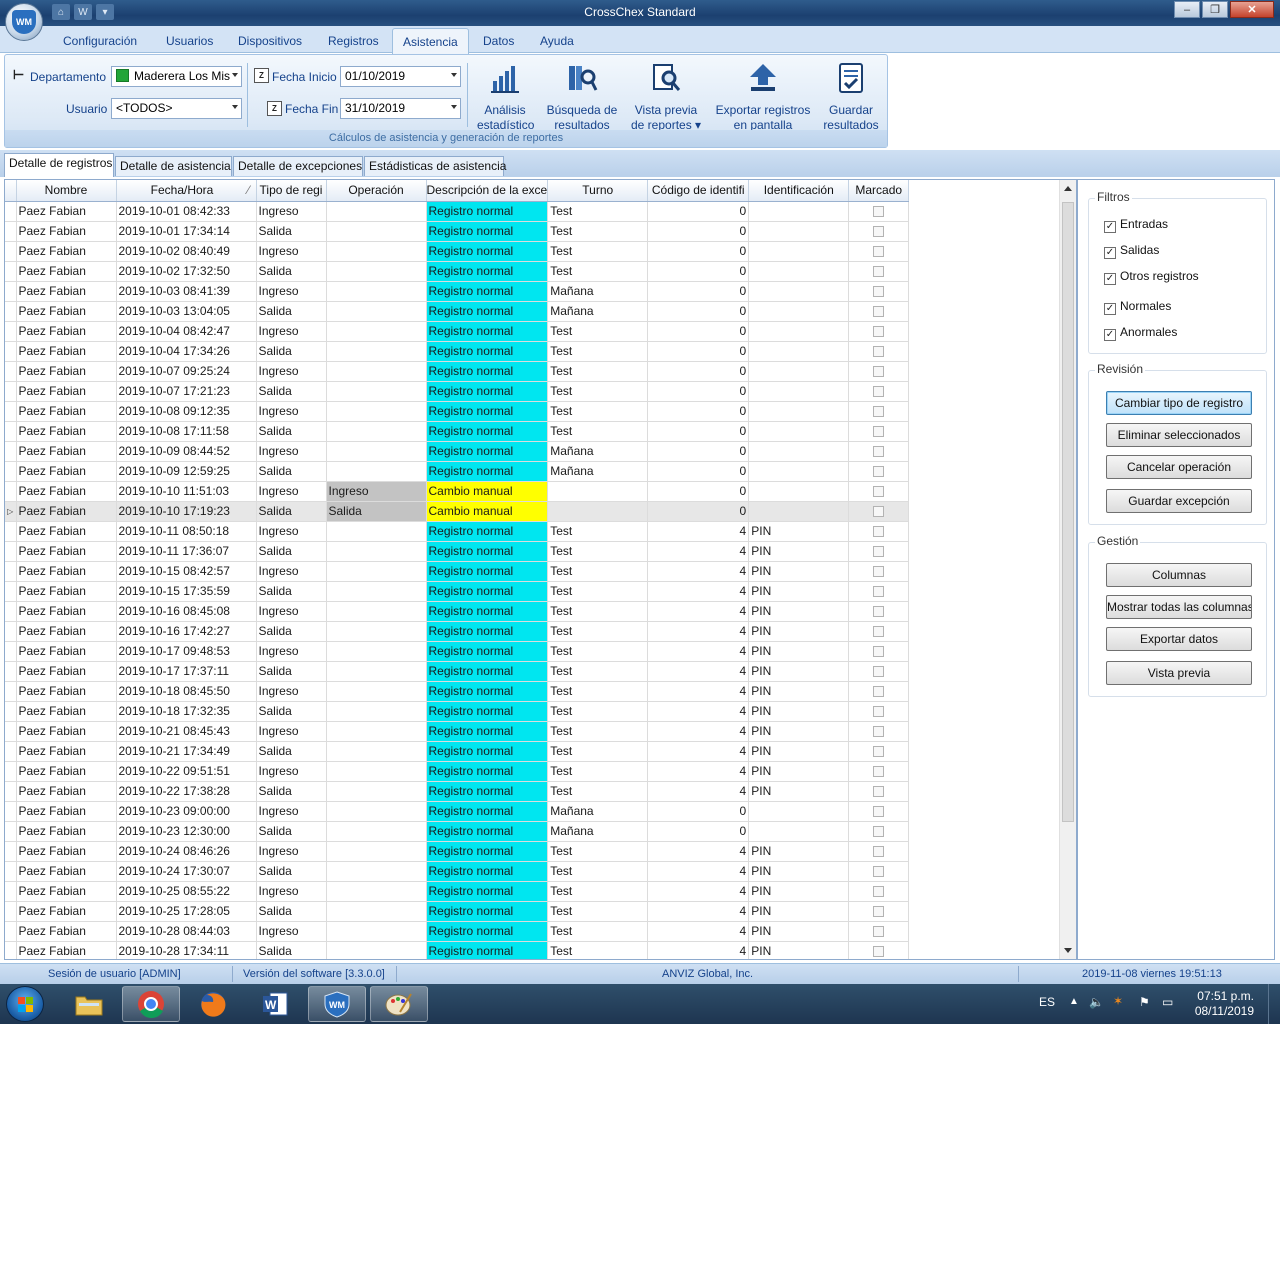 This screenshot has width=1280, height=1280. Describe the element at coordinates (1047, 1002) in the screenshot. I see `language-indicator: ES` at that location.